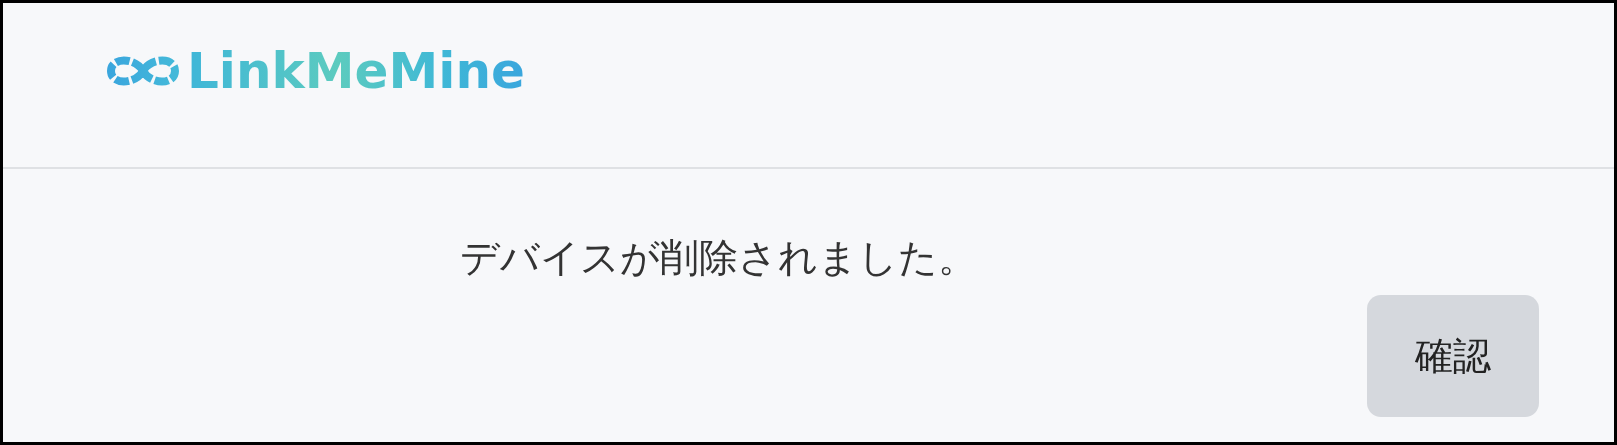 Image resolution: width=1617 pixels, height=445 pixels. What do you see at coordinates (1453, 356) in the screenshot?
I see `confirm-button: 確認` at bounding box center [1453, 356].